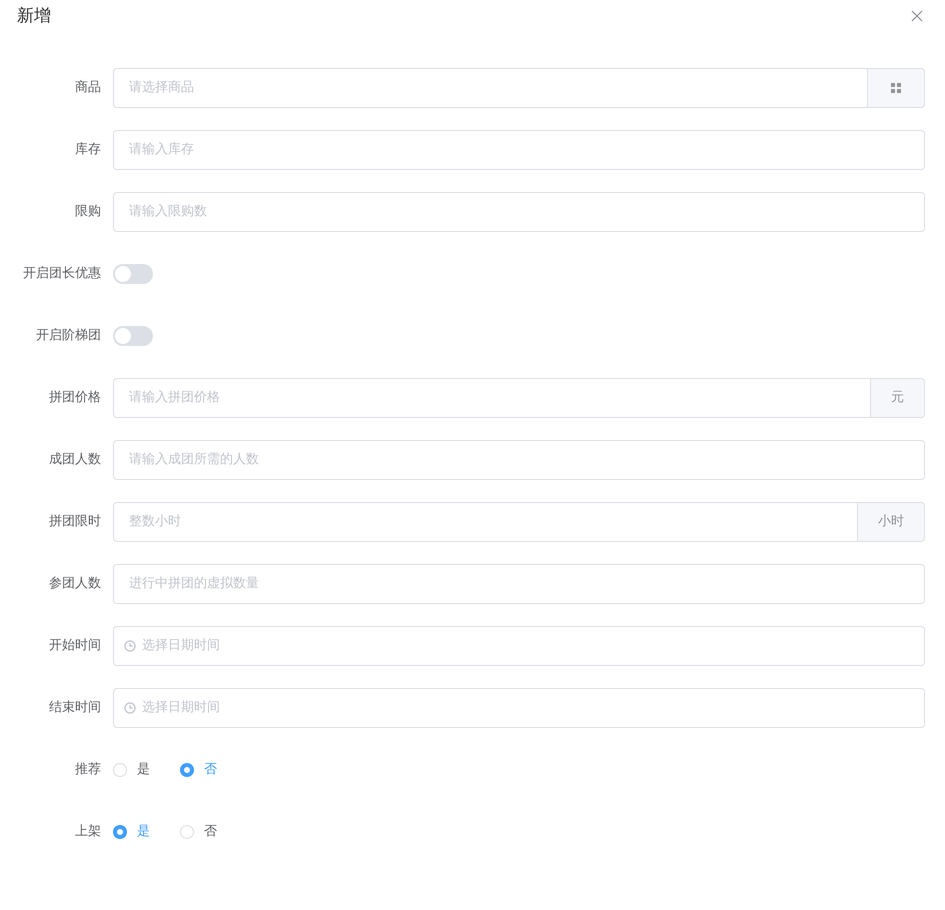  Describe the element at coordinates (75, 459) in the screenshot. I see `field-label: 成团人数` at that location.